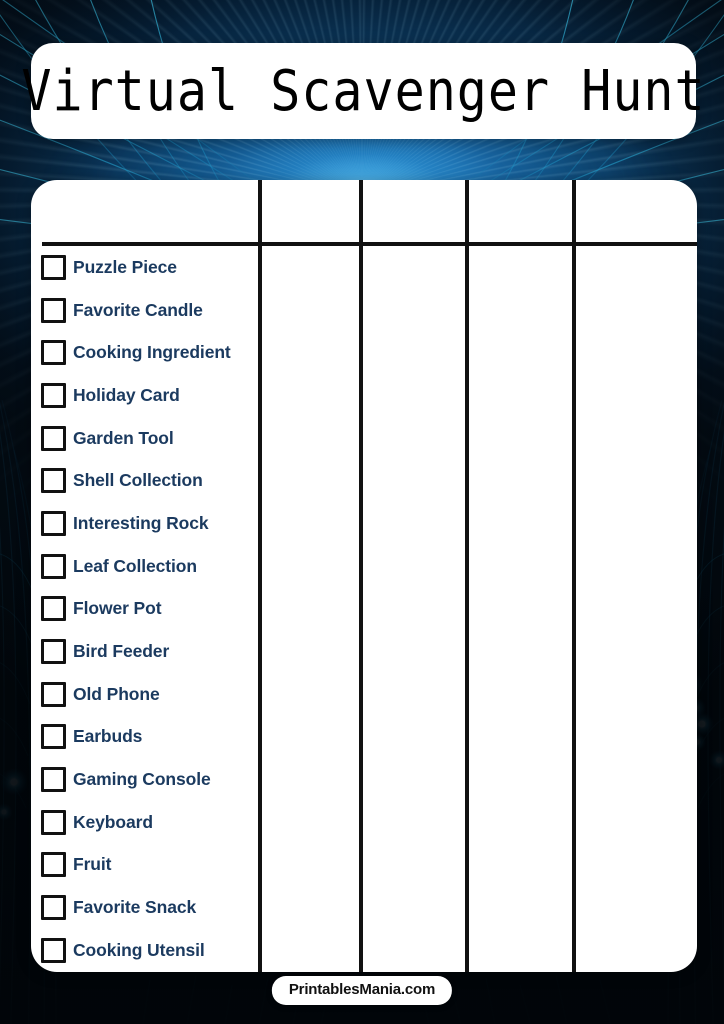  Describe the element at coordinates (135, 565) in the screenshot. I see `checklist-item-label: Leaf Collection` at that location.